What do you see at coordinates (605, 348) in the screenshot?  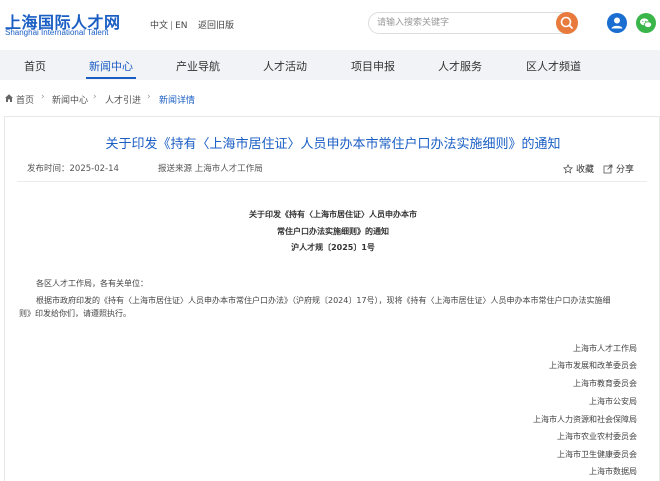 I see `signatory: 上海市人才工作局` at bounding box center [605, 348].